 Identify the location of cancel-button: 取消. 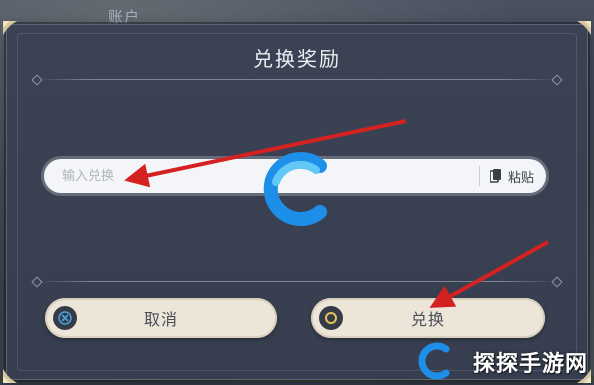
(161, 318).